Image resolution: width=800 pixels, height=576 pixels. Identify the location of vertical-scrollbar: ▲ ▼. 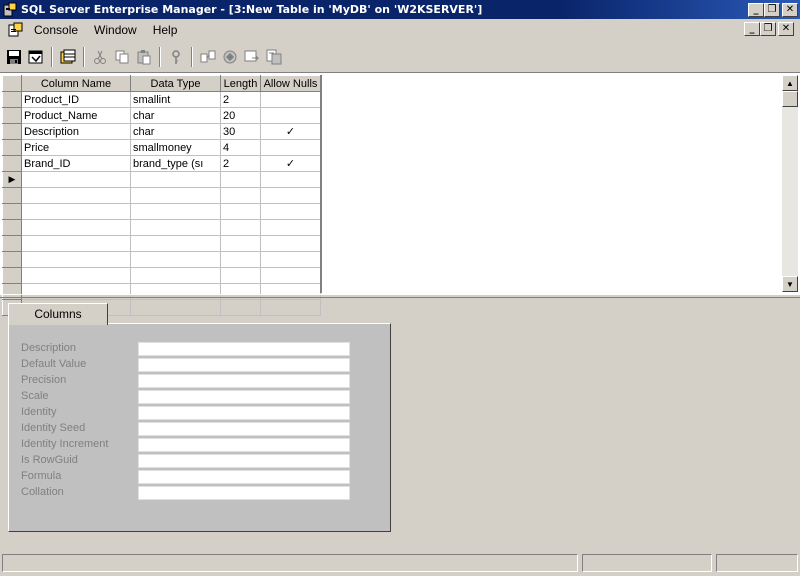
(790, 183).